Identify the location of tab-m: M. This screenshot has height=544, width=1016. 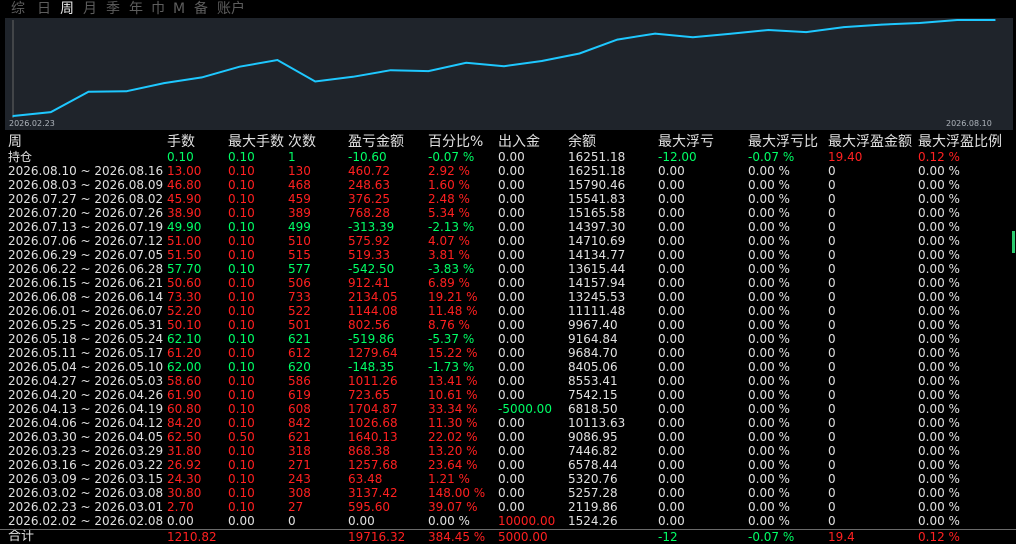
(179, 9).